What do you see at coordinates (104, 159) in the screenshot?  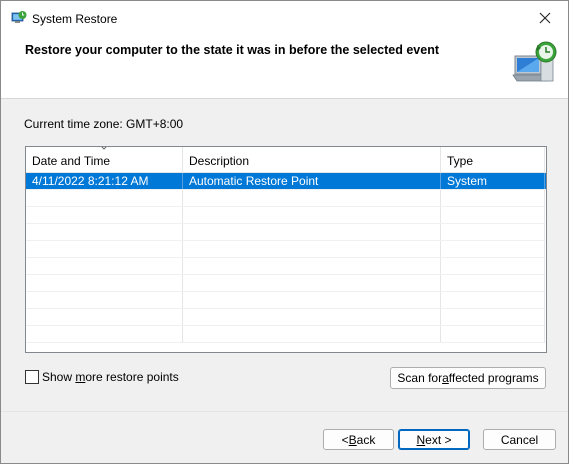 I see `column-header-date: Date and Time` at bounding box center [104, 159].